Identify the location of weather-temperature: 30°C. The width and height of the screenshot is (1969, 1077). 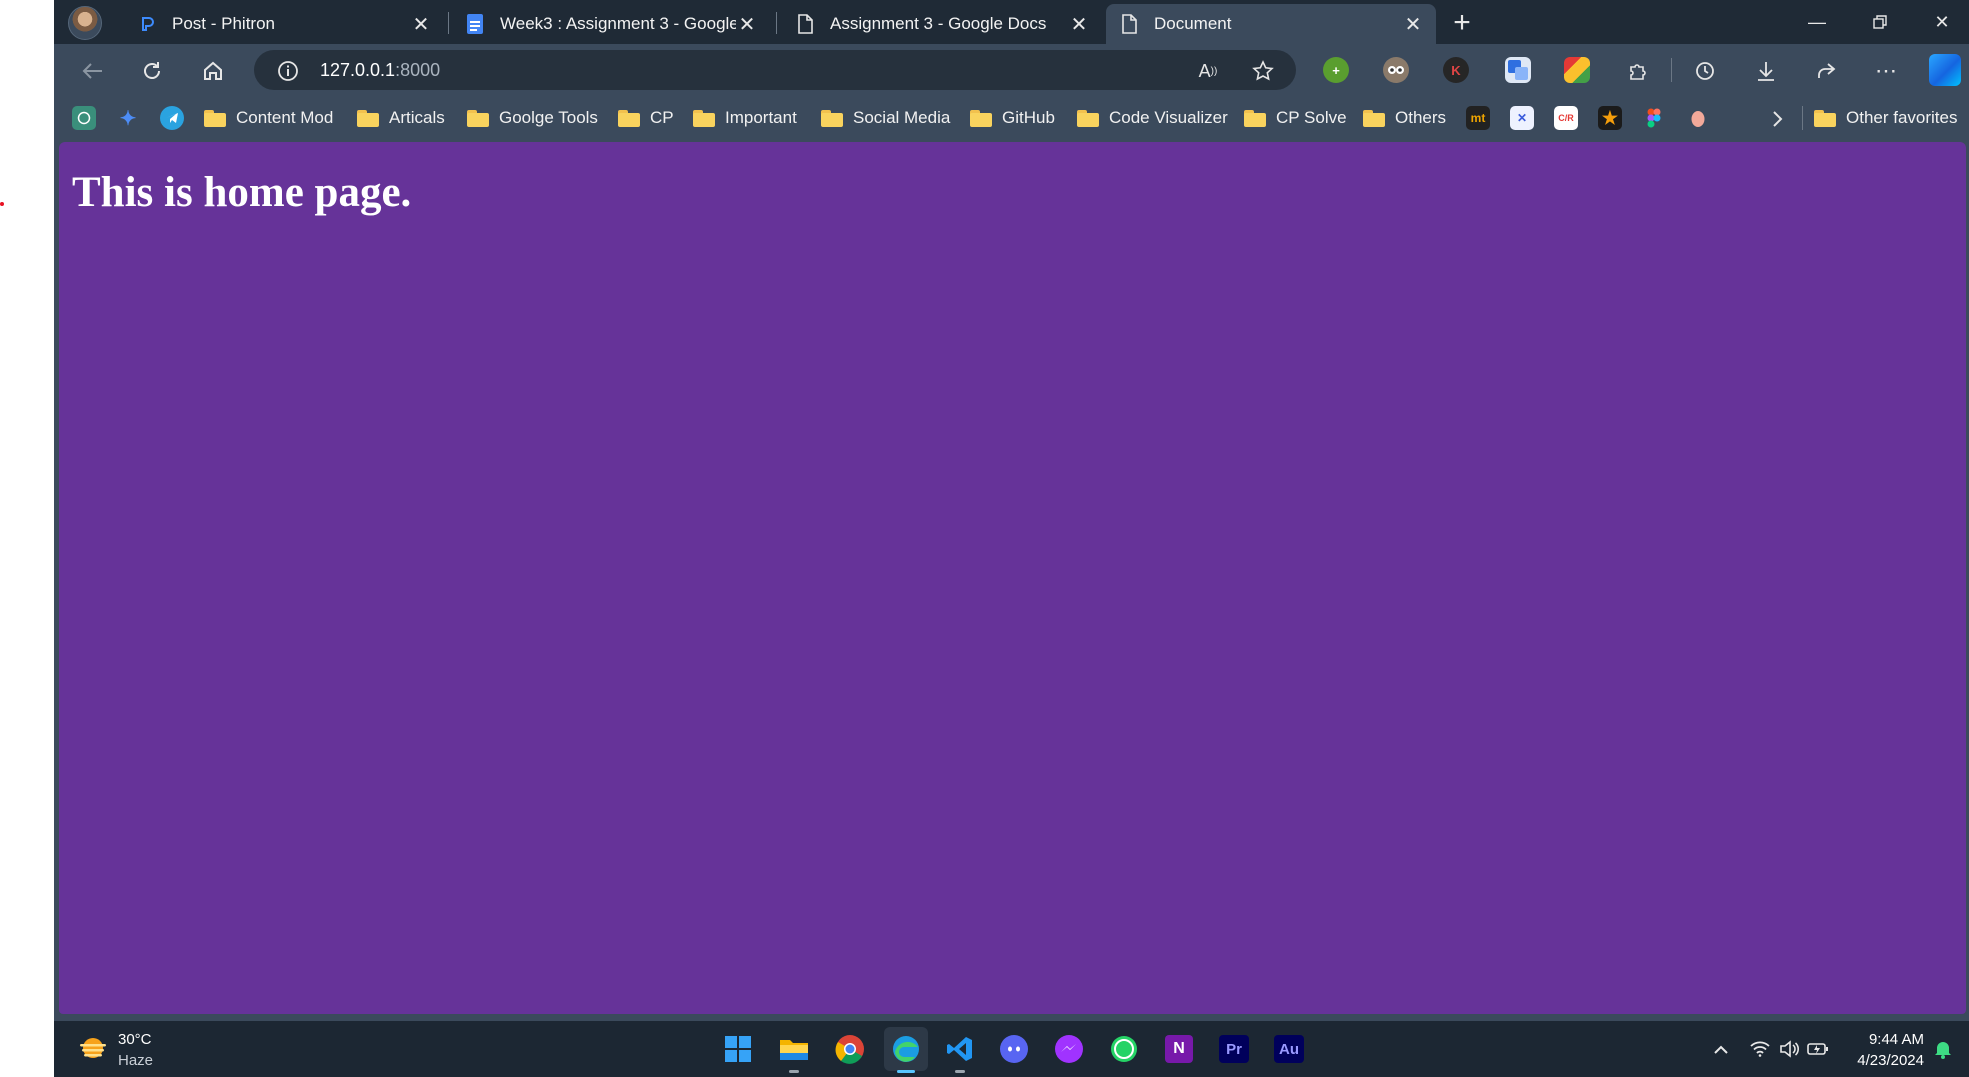
(135, 1039).